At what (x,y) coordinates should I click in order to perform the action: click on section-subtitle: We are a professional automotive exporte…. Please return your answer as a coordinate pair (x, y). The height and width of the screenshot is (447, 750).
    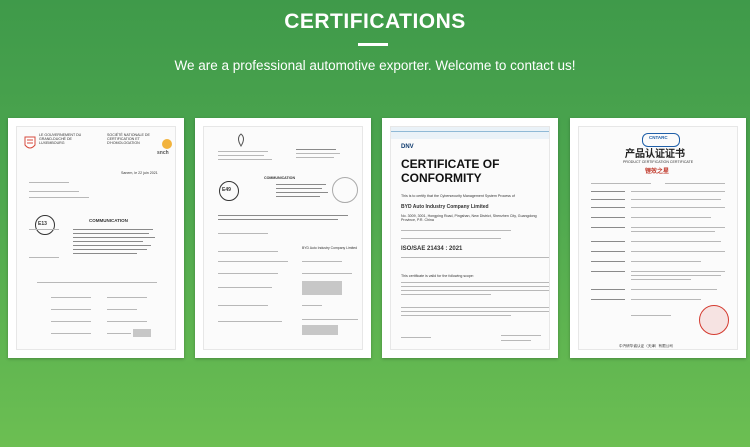
    Looking at the image, I should click on (375, 65).